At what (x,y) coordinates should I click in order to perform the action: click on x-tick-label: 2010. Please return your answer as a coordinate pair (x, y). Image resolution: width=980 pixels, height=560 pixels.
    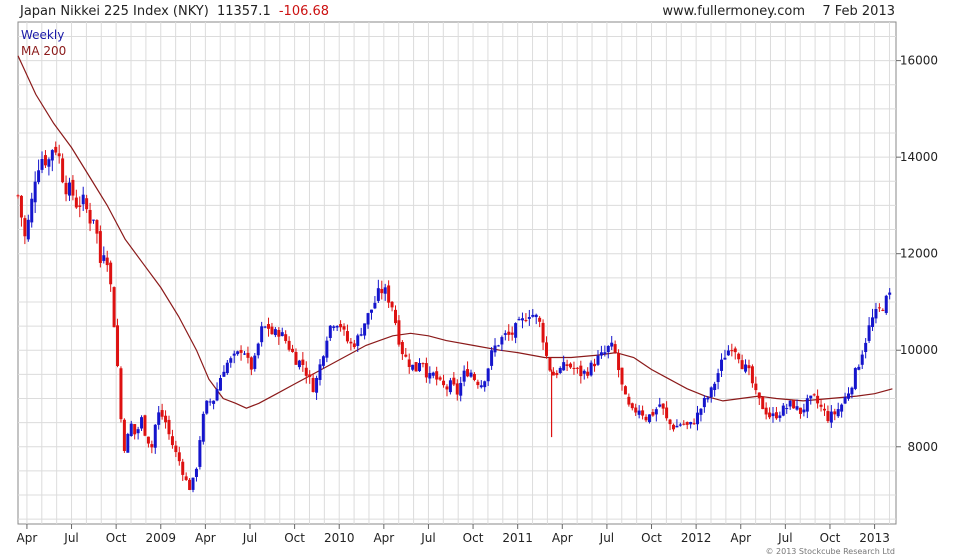
    Looking at the image, I should click on (339, 538).